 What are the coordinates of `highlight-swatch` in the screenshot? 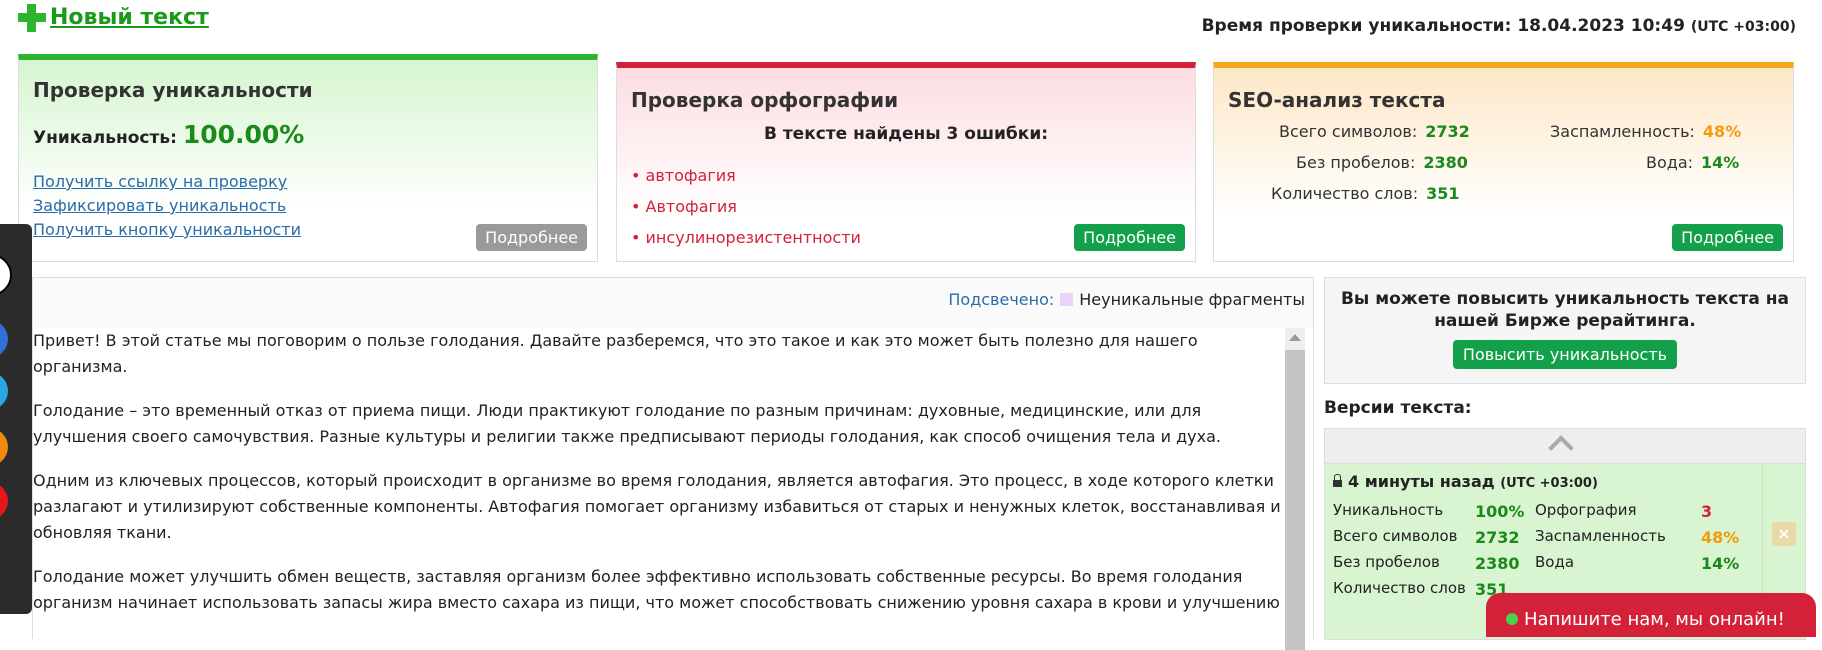 It's located at (1067, 299).